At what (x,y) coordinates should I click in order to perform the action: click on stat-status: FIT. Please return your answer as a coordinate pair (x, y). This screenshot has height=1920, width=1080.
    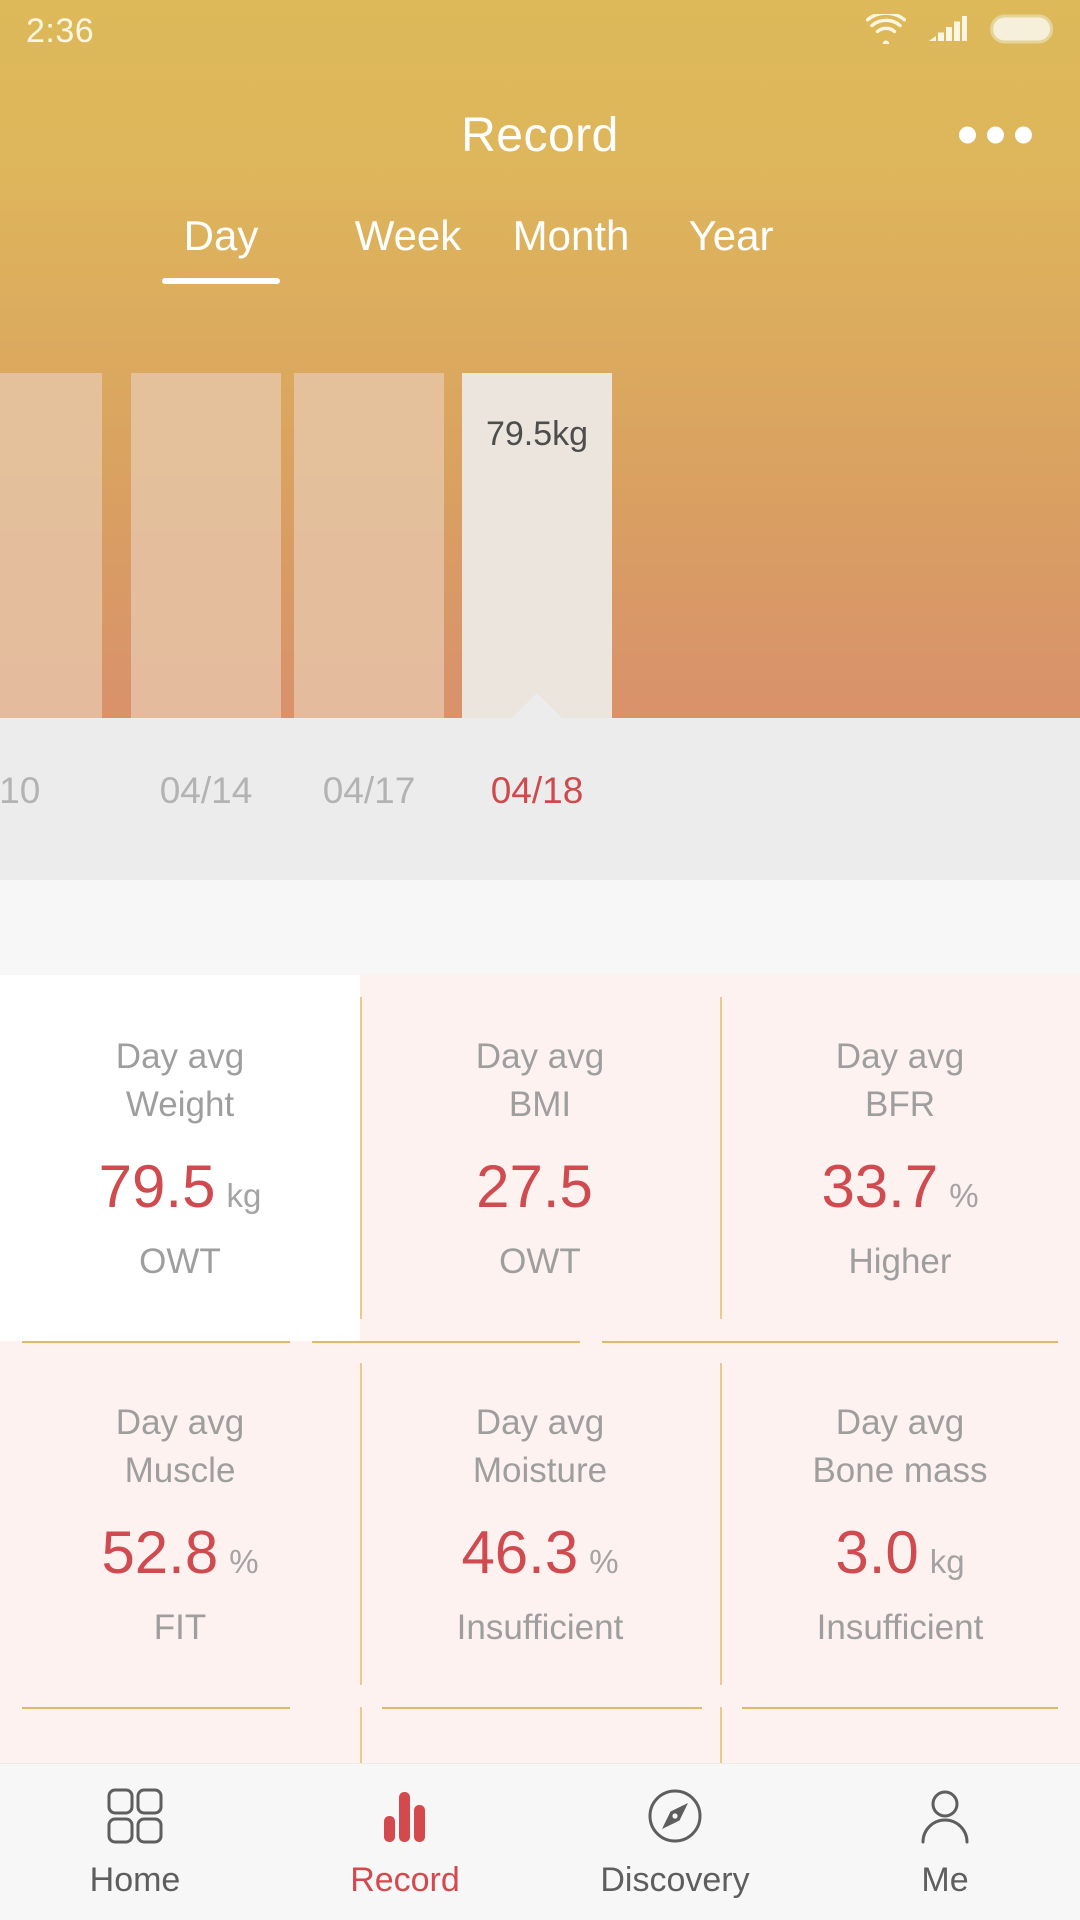
    Looking at the image, I should click on (180, 1627).